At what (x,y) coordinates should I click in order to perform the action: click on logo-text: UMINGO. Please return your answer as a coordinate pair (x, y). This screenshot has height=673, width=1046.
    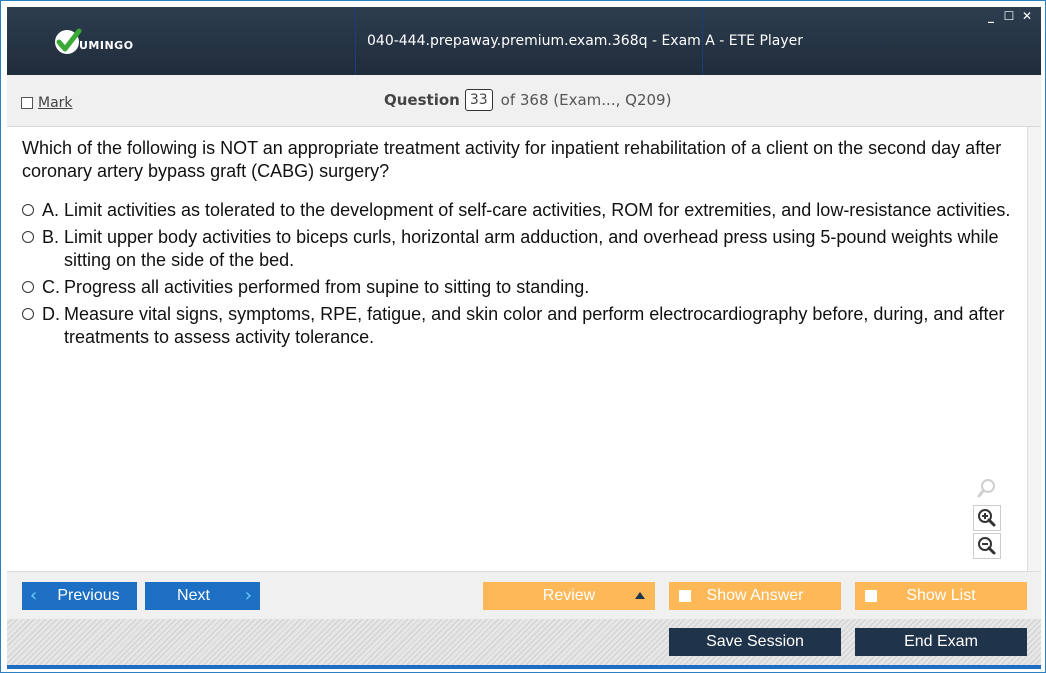
    Looking at the image, I should click on (106, 45).